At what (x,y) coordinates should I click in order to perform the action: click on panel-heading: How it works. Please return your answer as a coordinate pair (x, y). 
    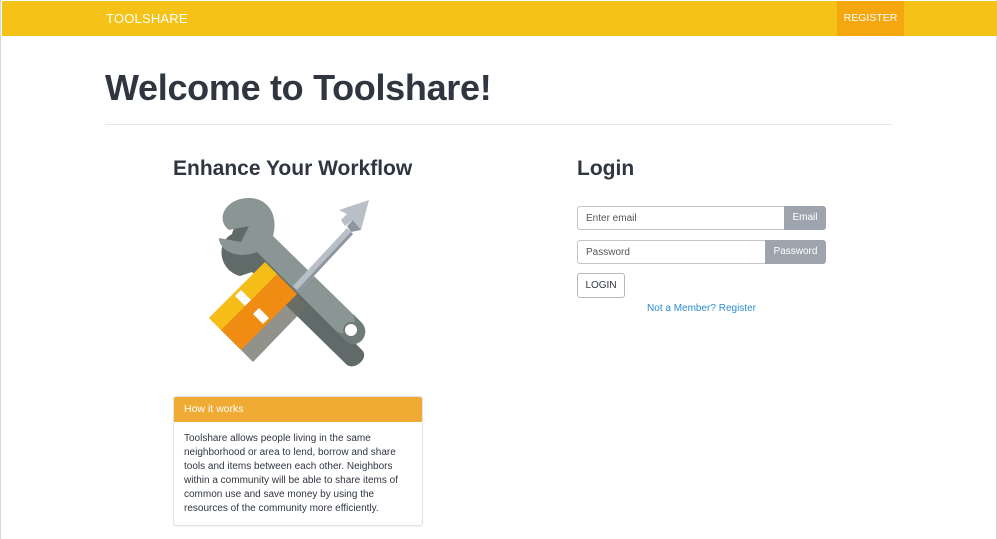
    Looking at the image, I should click on (298, 409).